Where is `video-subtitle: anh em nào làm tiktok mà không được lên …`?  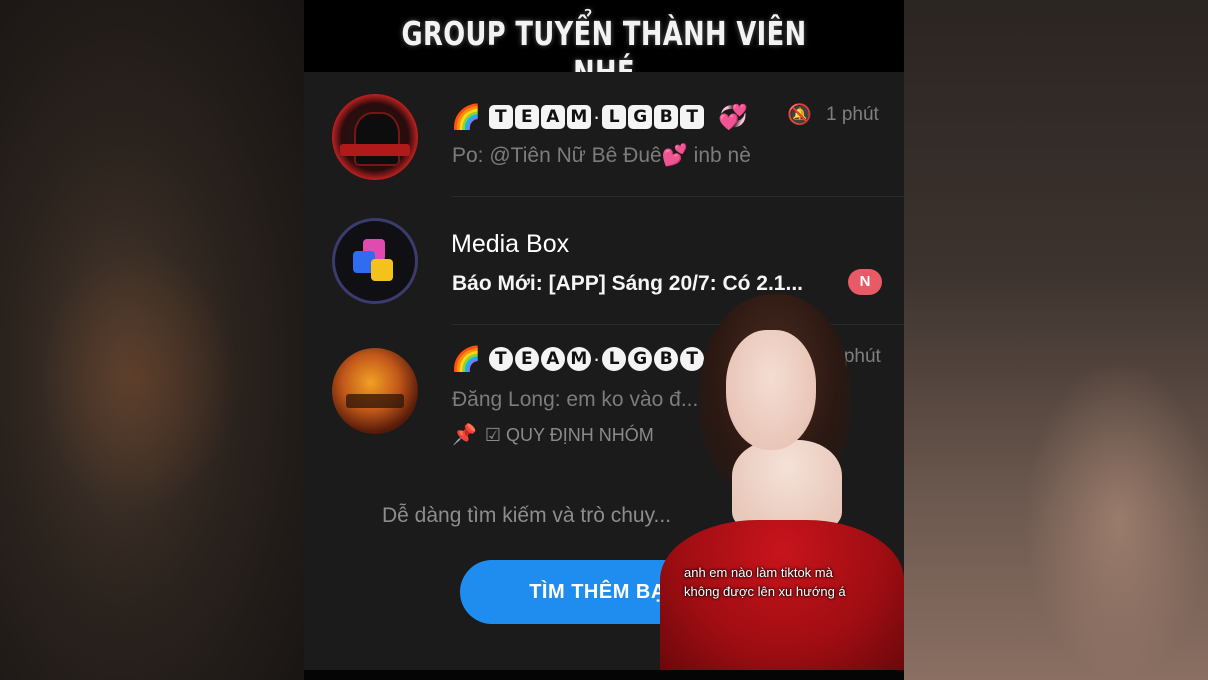 video-subtitle: anh em nào làm tiktok mà không được lên … is located at coordinates (765, 582).